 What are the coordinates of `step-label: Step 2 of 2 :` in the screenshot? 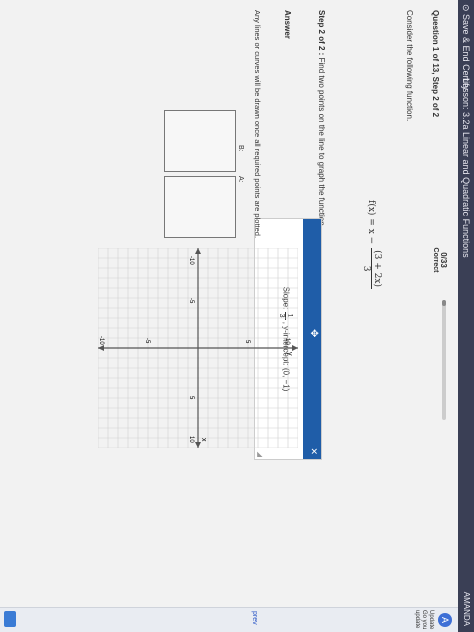 It's located at (321, 33).